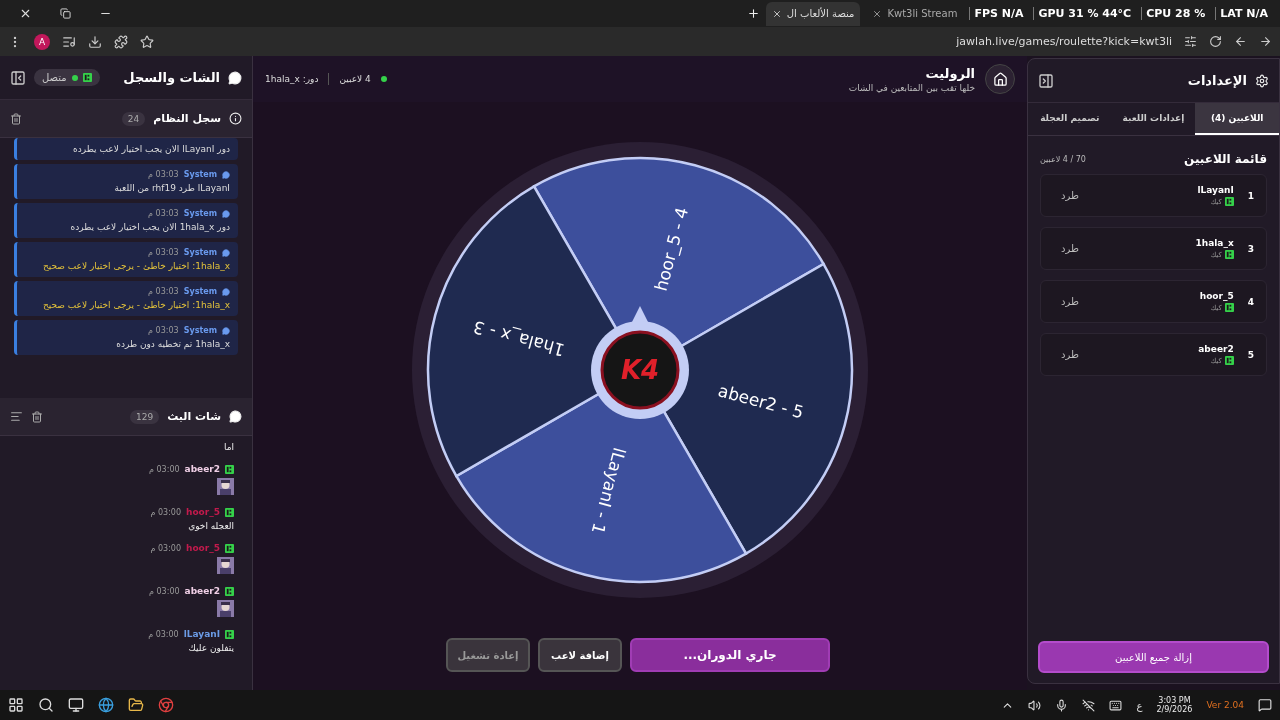  What do you see at coordinates (1265, 705) in the screenshot?
I see `notification-icon` at bounding box center [1265, 705].